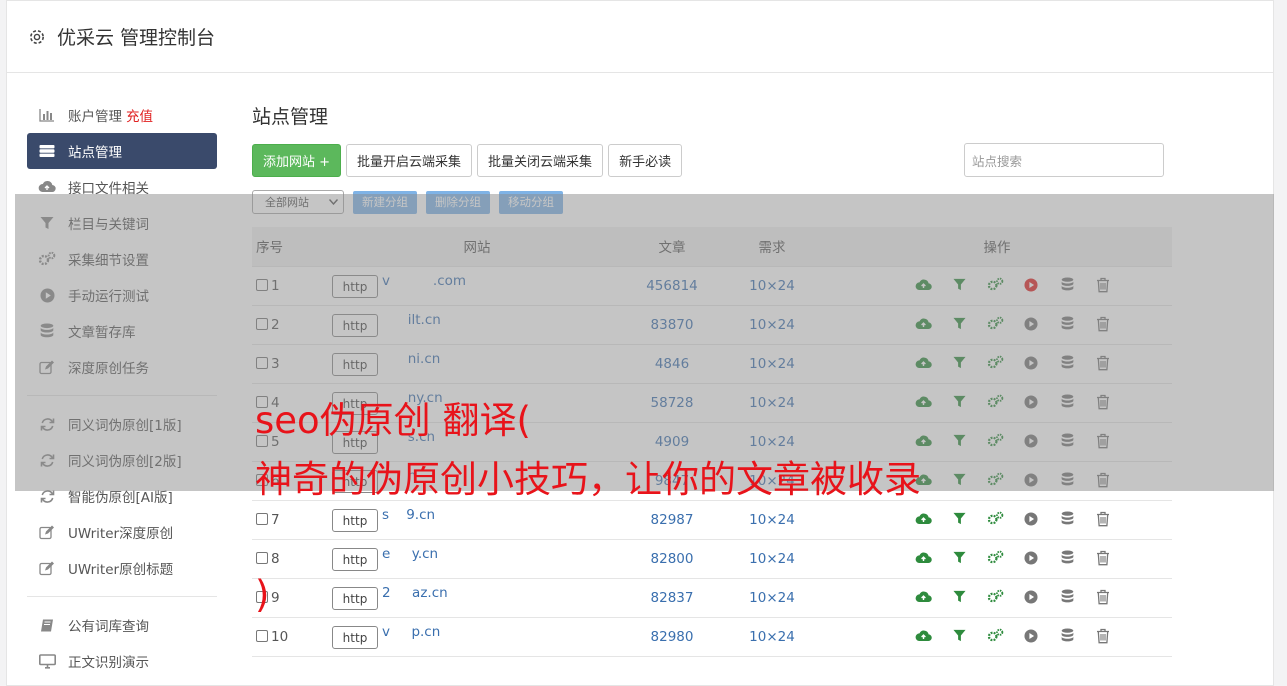 The height and width of the screenshot is (686, 1287). What do you see at coordinates (672, 636) in the screenshot?
I see `article-count: 82980` at bounding box center [672, 636].